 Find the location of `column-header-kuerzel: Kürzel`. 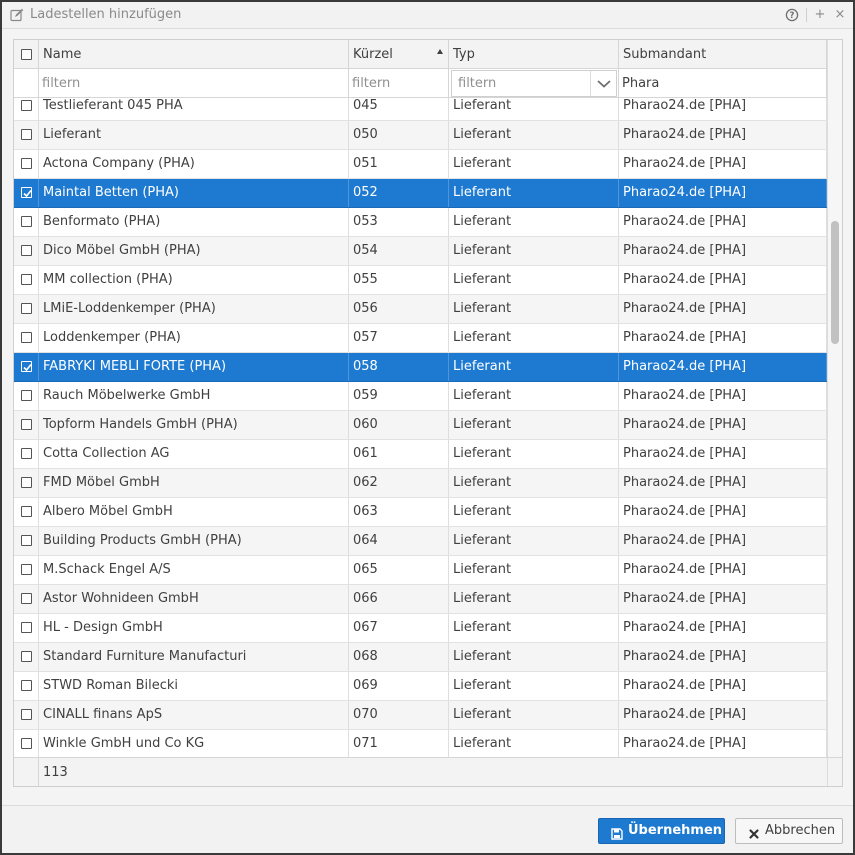

column-header-kuerzel: Kürzel is located at coordinates (399, 54).